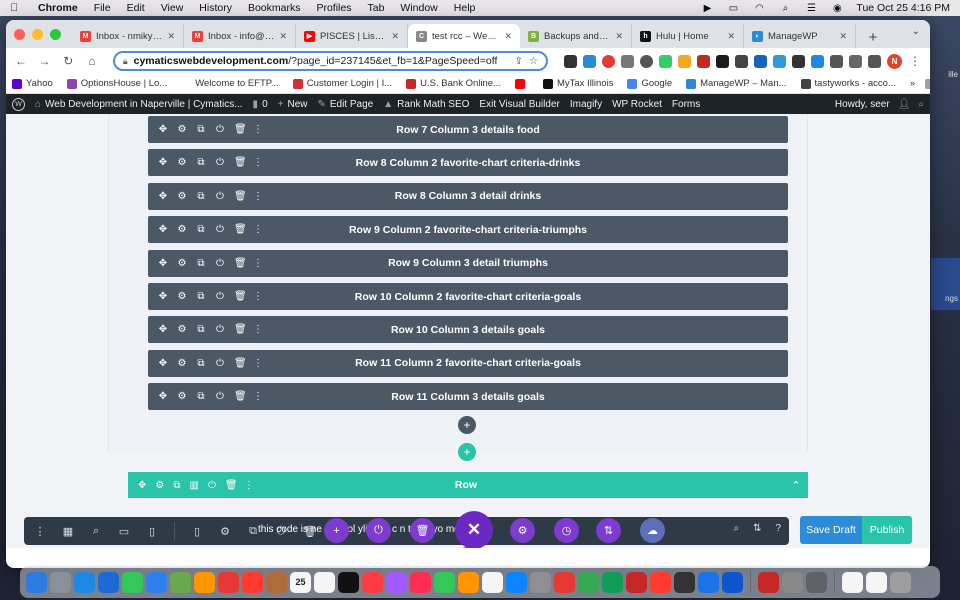 Image resolution: width=960 pixels, height=600 pixels. Describe the element at coordinates (464, 36) in the screenshot. I see `browser-tab: Ctest rcc – Web De ✕` at that location.